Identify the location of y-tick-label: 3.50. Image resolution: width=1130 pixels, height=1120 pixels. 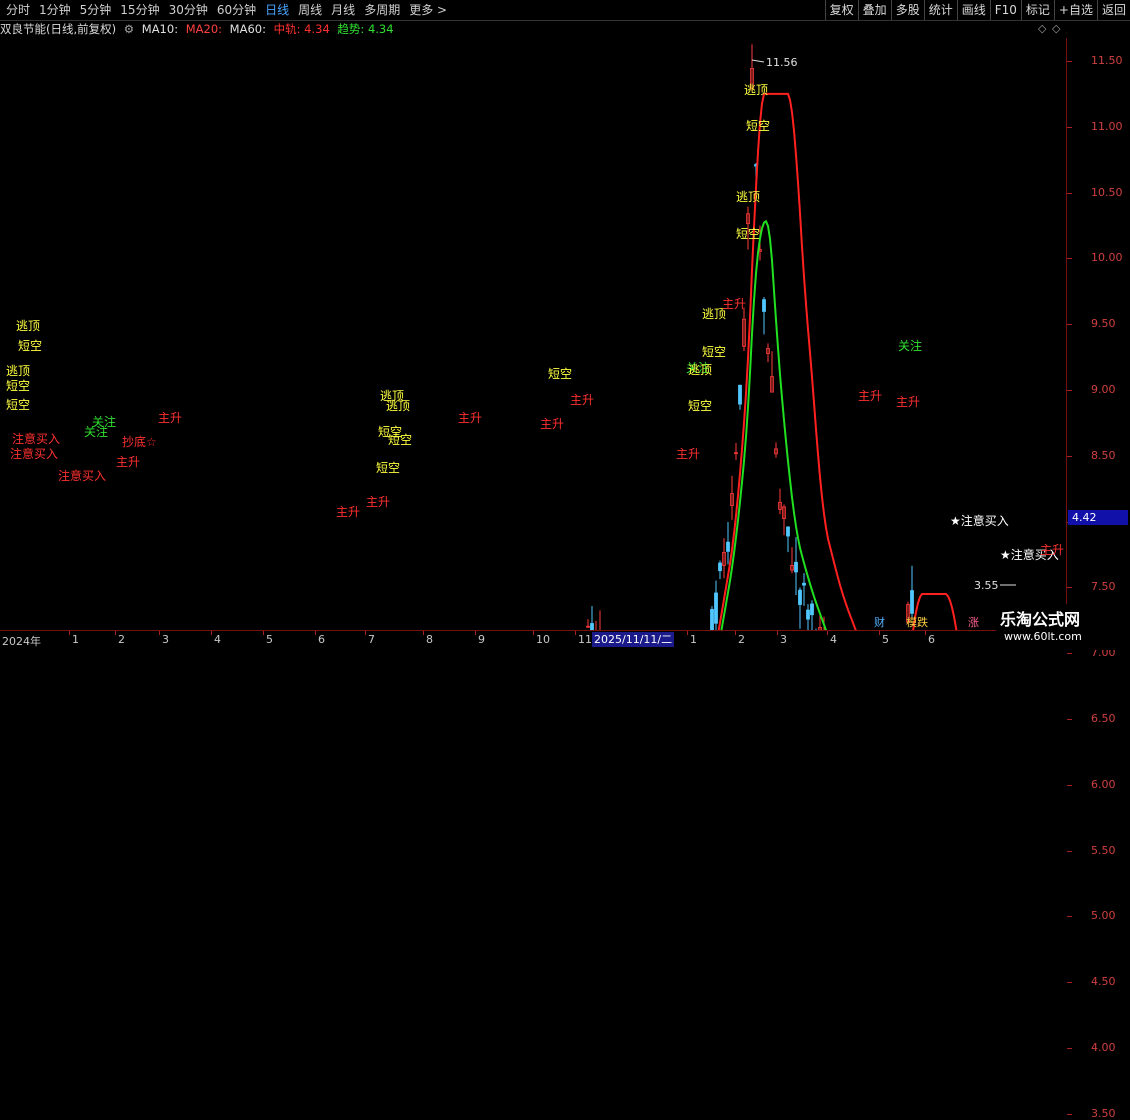
(1103, 1113).